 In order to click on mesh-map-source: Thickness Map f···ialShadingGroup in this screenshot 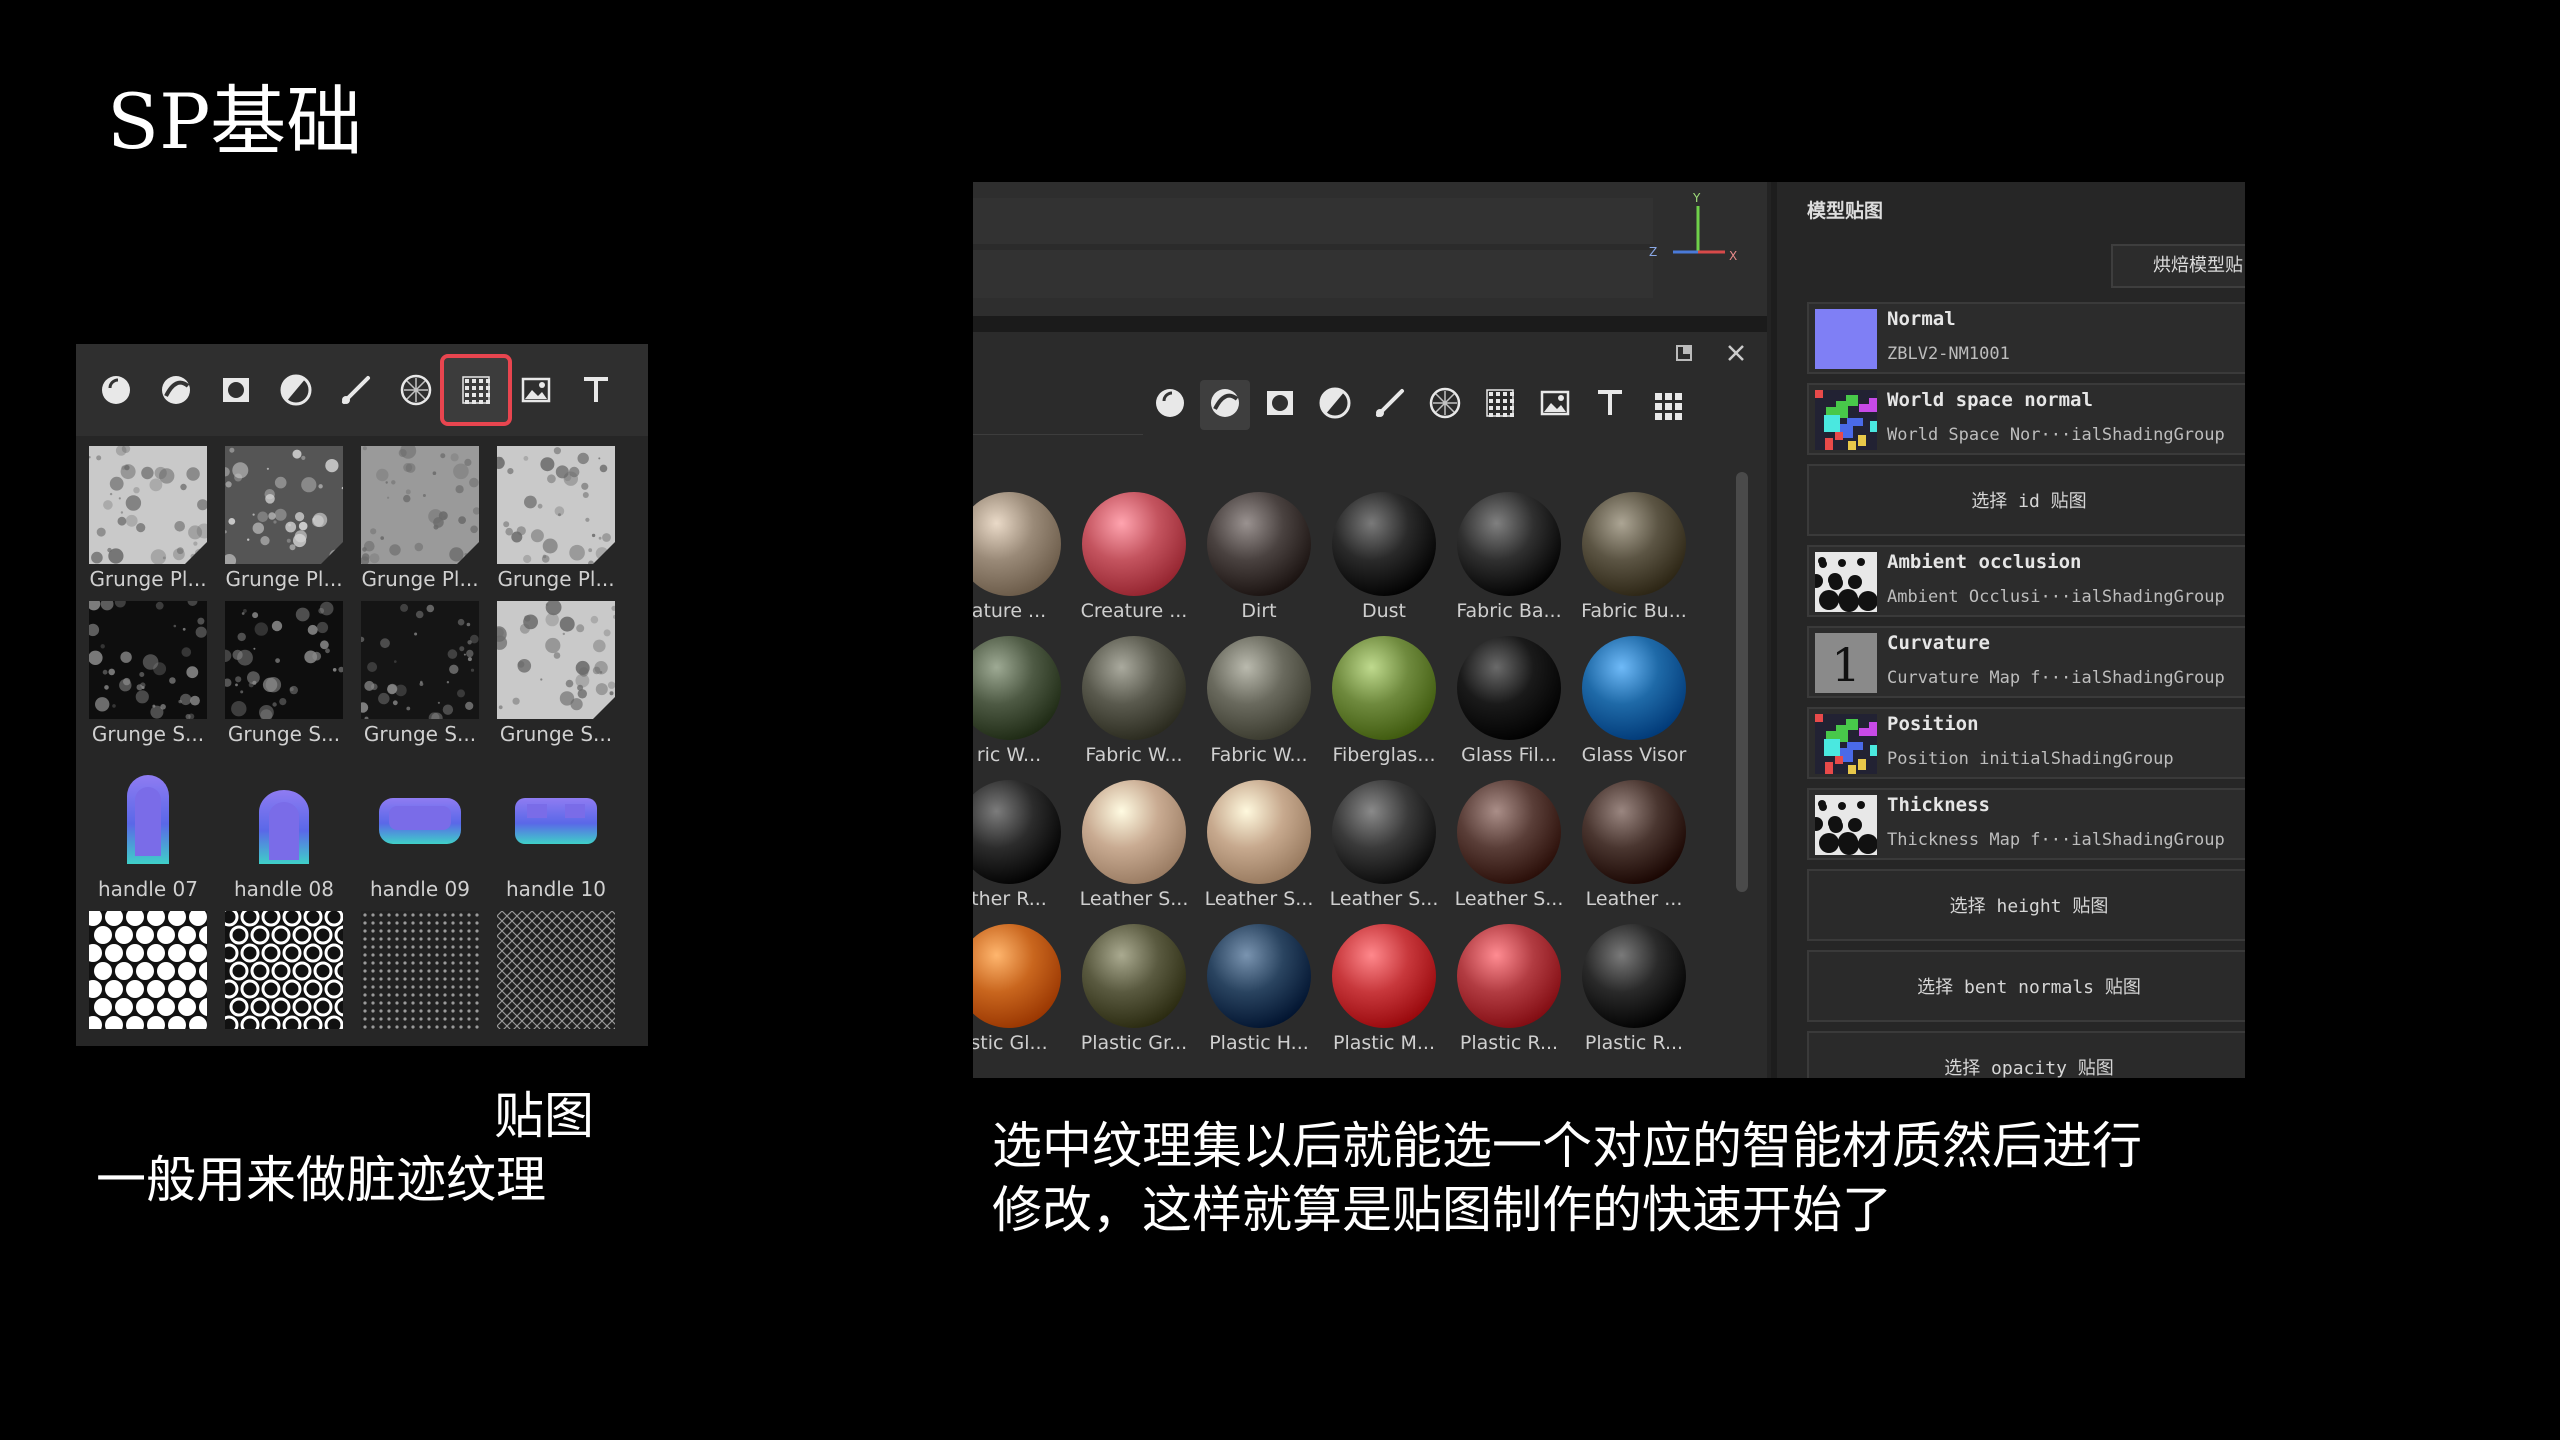, I will do `click(2056, 840)`.